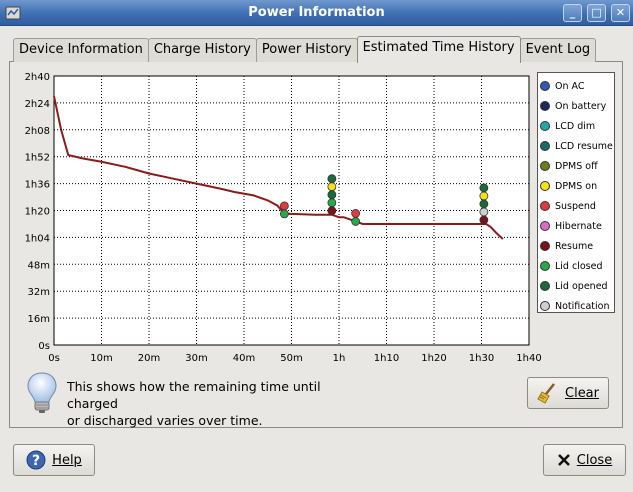 This screenshot has width=633, height=492. I want to click on lightbulb-icon, so click(42, 392).